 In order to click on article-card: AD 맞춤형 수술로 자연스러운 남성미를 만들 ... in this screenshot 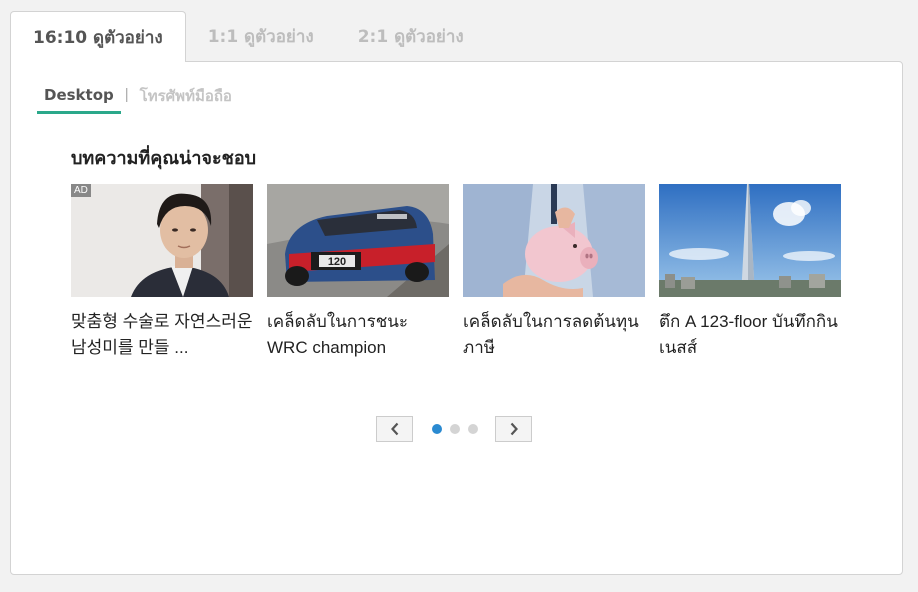, I will do `click(162, 272)`.